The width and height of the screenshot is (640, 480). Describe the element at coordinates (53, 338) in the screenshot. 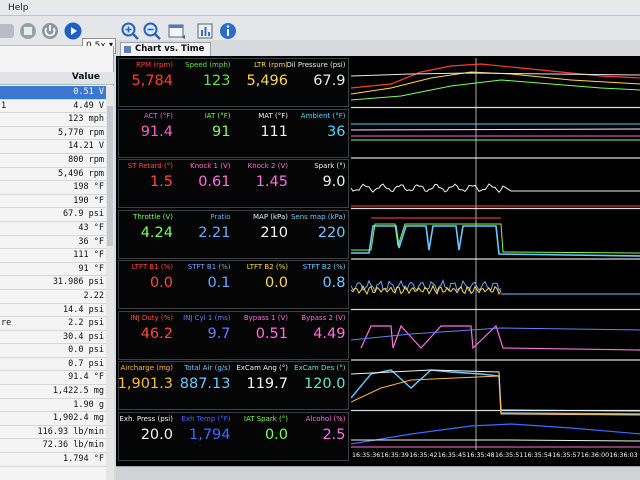

I see `list-item: 30.4 psi` at that location.